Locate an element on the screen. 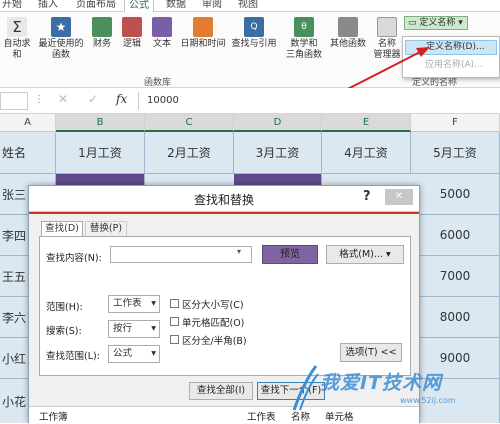 This screenshot has width=500, height=424. find-next-button: 查找下一个(F) is located at coordinates (291, 391).